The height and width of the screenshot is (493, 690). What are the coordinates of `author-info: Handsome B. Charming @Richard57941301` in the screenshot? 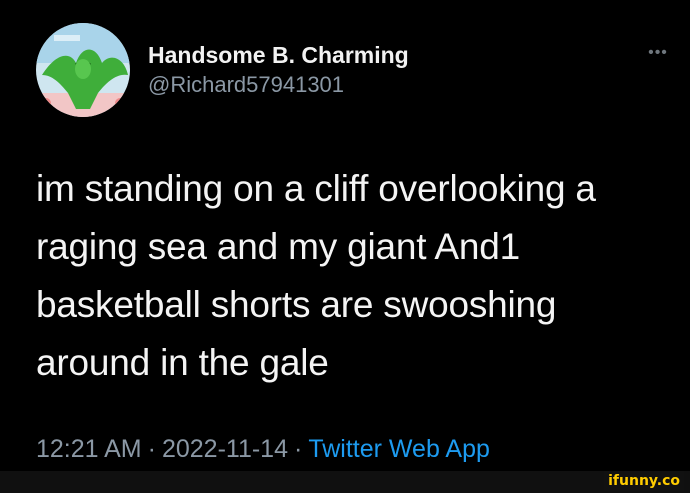 It's located at (278, 70).